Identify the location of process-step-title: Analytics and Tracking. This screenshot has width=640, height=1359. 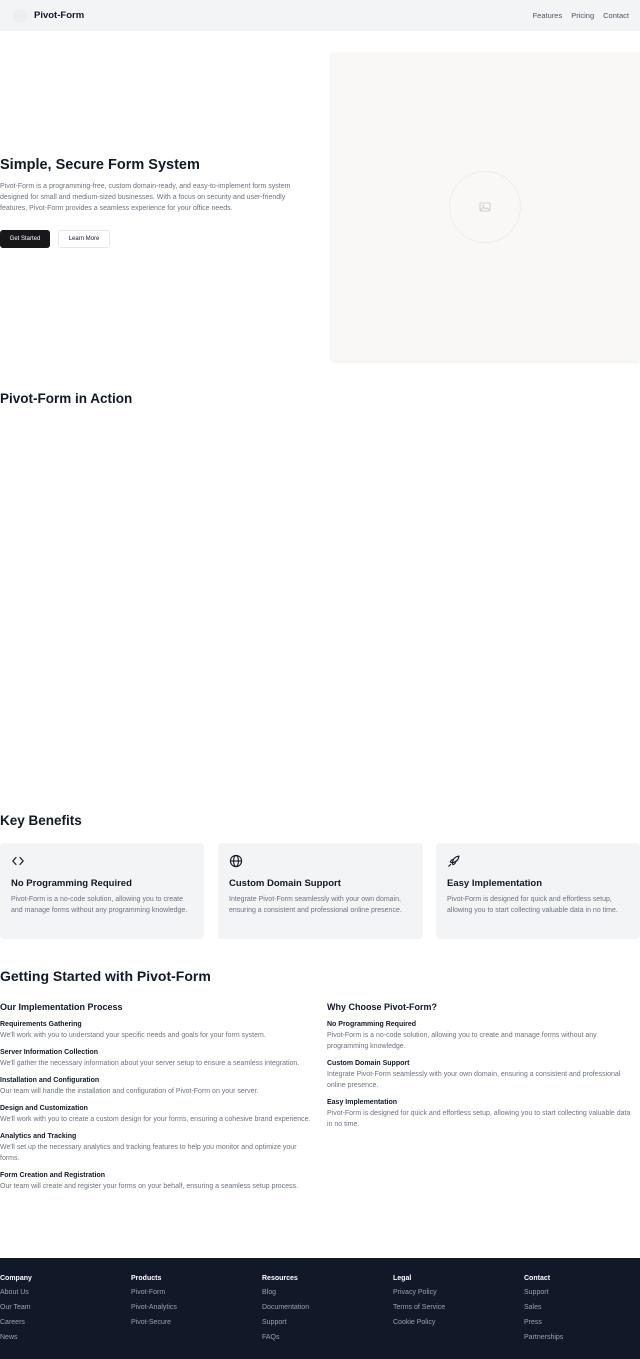
(38, 1136).